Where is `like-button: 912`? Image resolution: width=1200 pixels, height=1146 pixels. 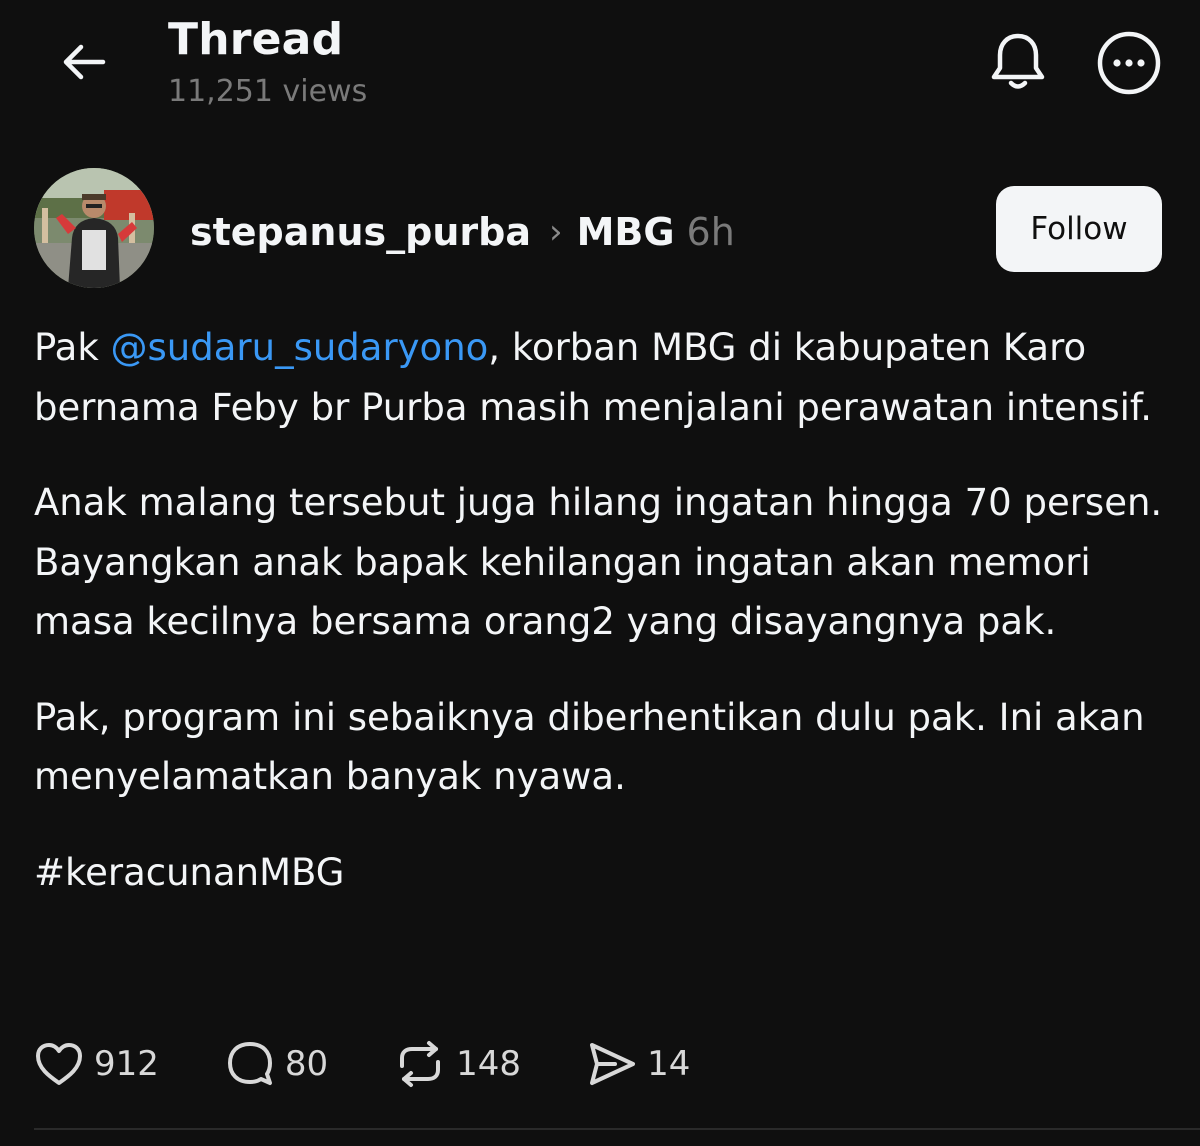 like-button: 912 is located at coordinates (96, 1064).